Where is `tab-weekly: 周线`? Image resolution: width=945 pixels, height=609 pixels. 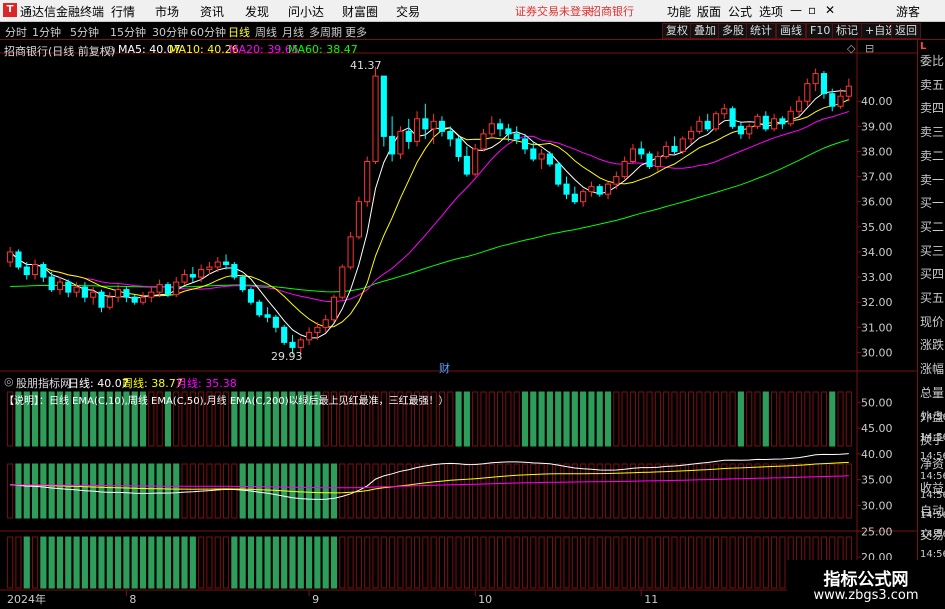
tab-weekly: 周线 is located at coordinates (266, 32).